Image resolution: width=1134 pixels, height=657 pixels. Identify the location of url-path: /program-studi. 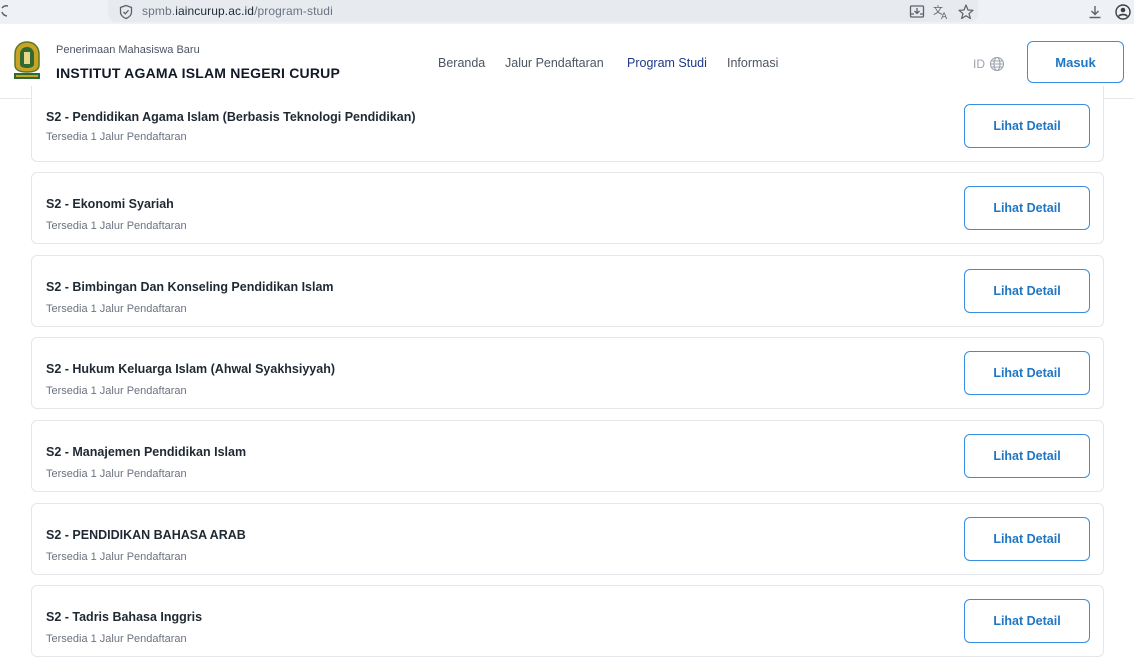
(293, 11).